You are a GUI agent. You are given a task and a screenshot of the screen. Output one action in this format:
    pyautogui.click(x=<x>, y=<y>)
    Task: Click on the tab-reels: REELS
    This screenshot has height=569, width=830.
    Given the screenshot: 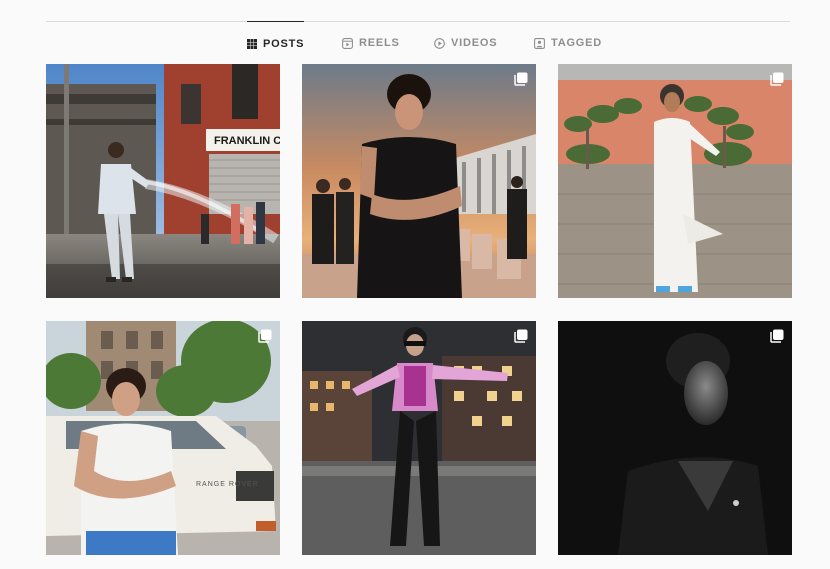 What is the action you would take?
    pyautogui.click(x=371, y=43)
    